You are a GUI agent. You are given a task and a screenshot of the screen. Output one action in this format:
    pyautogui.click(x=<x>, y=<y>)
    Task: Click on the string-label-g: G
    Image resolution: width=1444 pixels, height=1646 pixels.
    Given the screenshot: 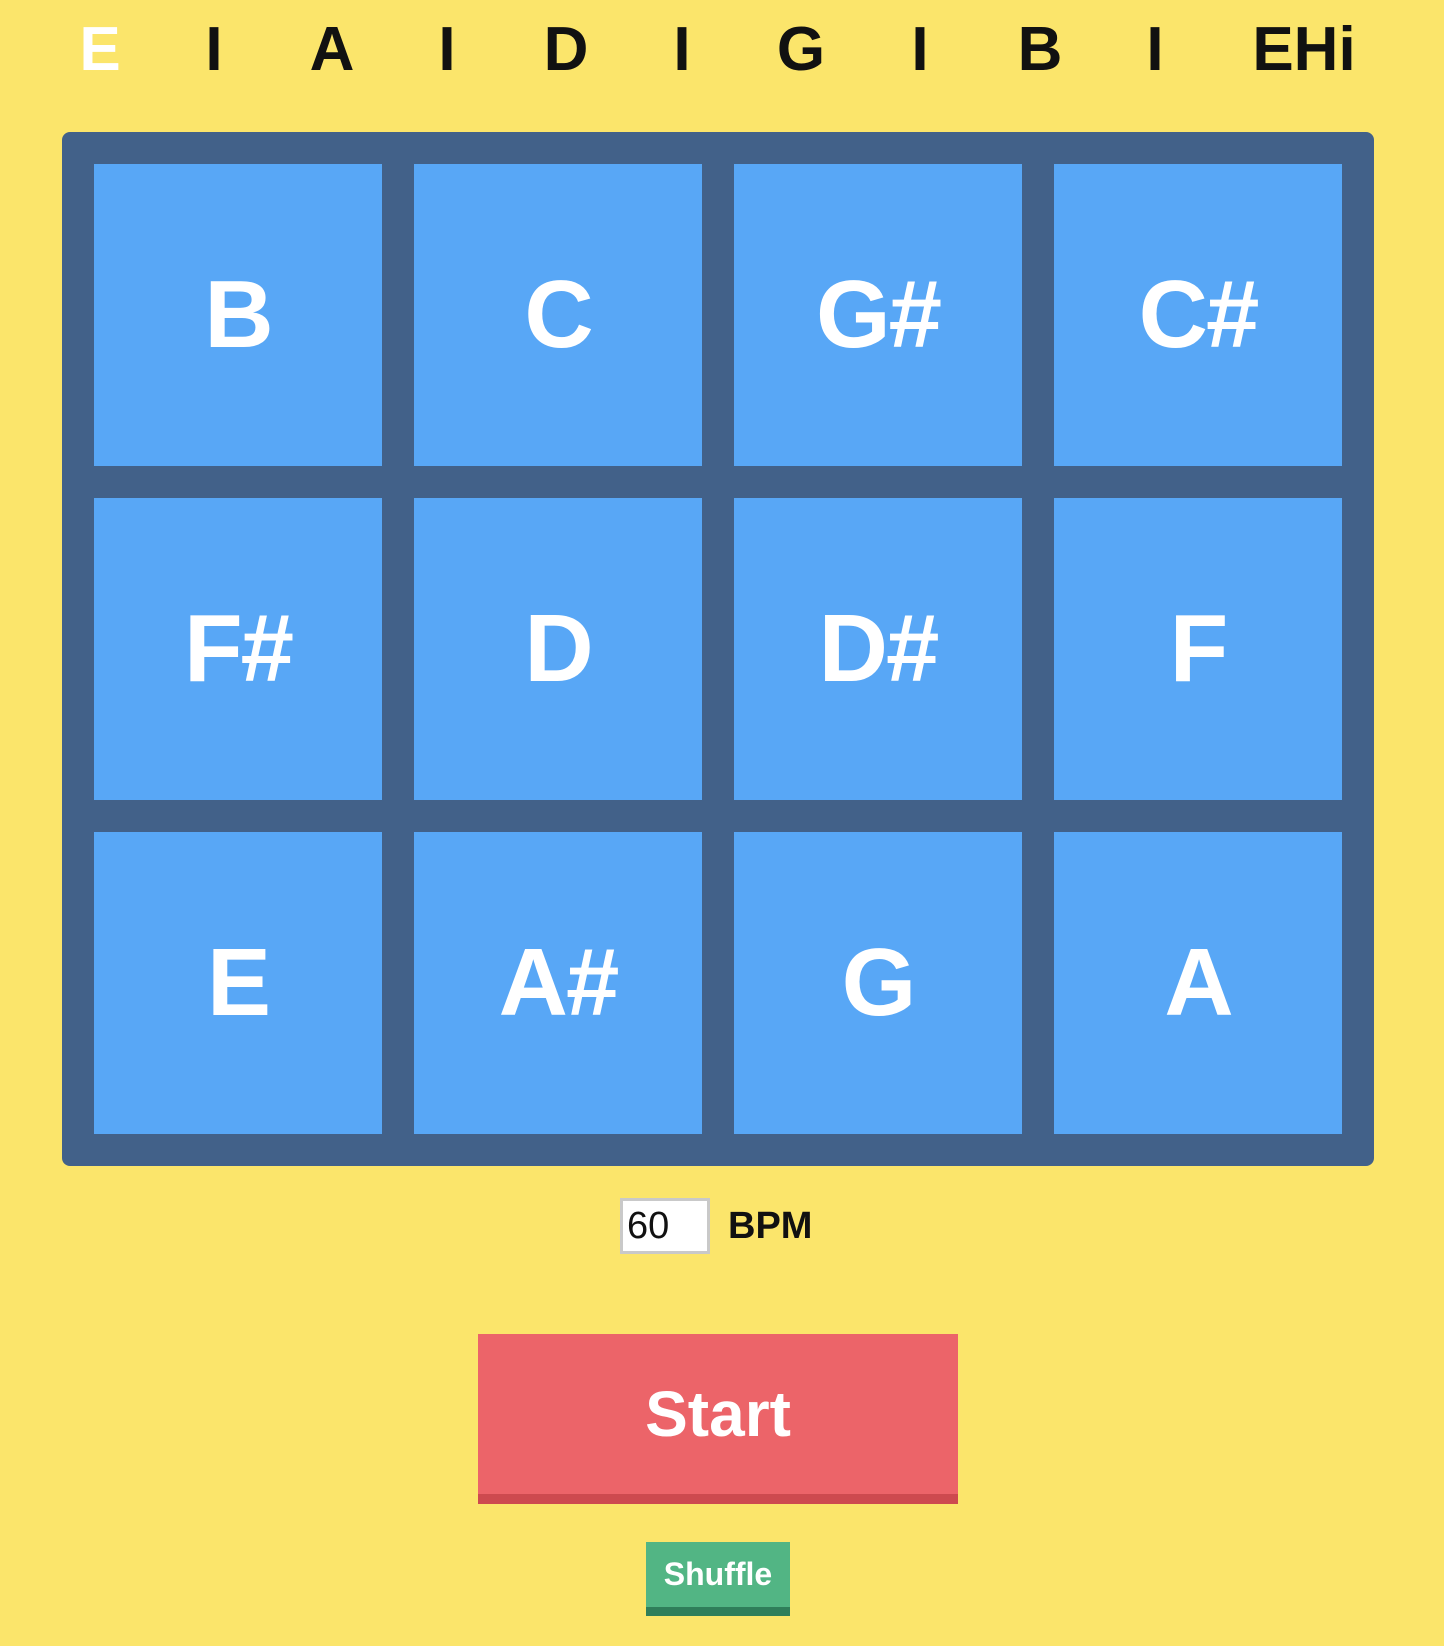 What is the action you would take?
    pyautogui.click(x=801, y=49)
    